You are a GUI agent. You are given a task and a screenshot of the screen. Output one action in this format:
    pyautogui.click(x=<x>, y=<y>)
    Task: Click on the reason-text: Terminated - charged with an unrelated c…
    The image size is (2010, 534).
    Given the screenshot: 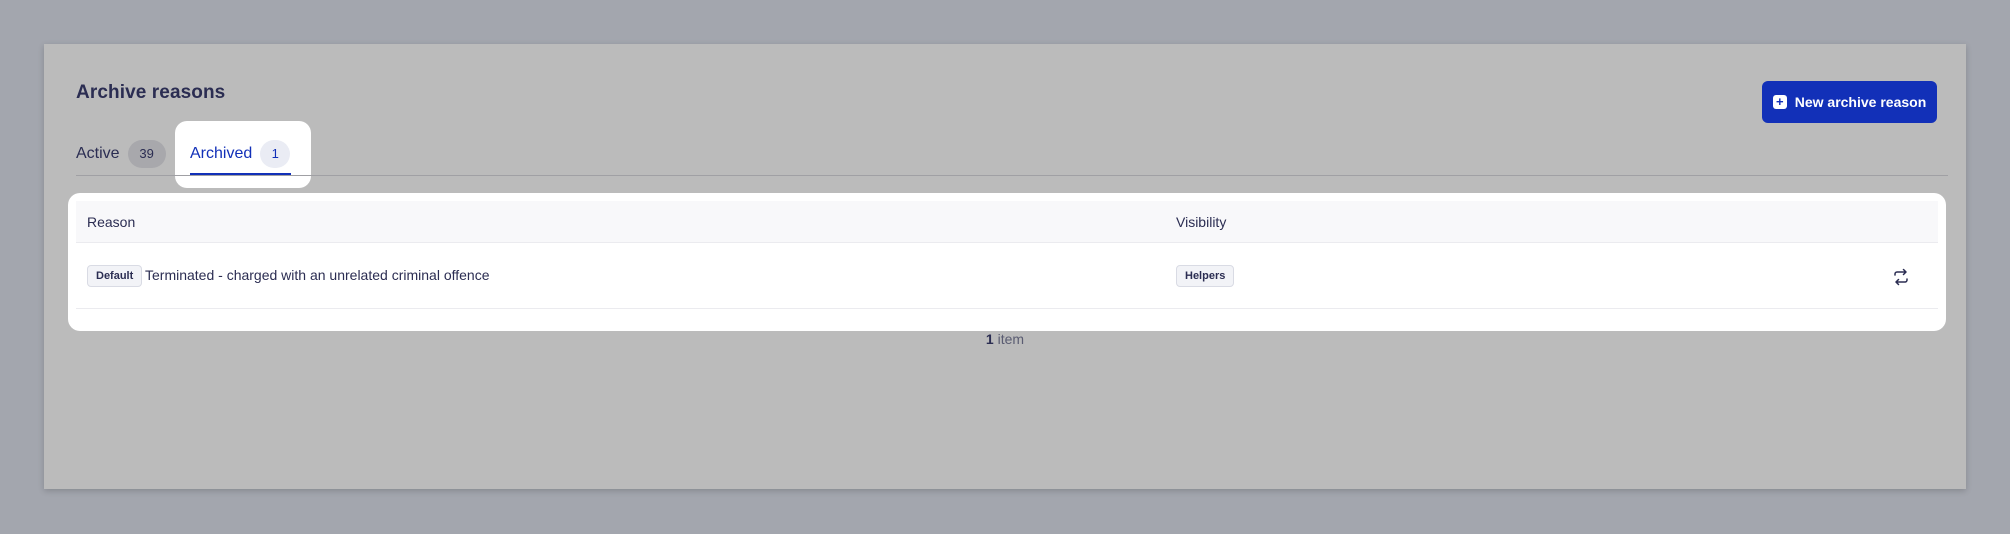 What is the action you would take?
    pyautogui.click(x=317, y=275)
    